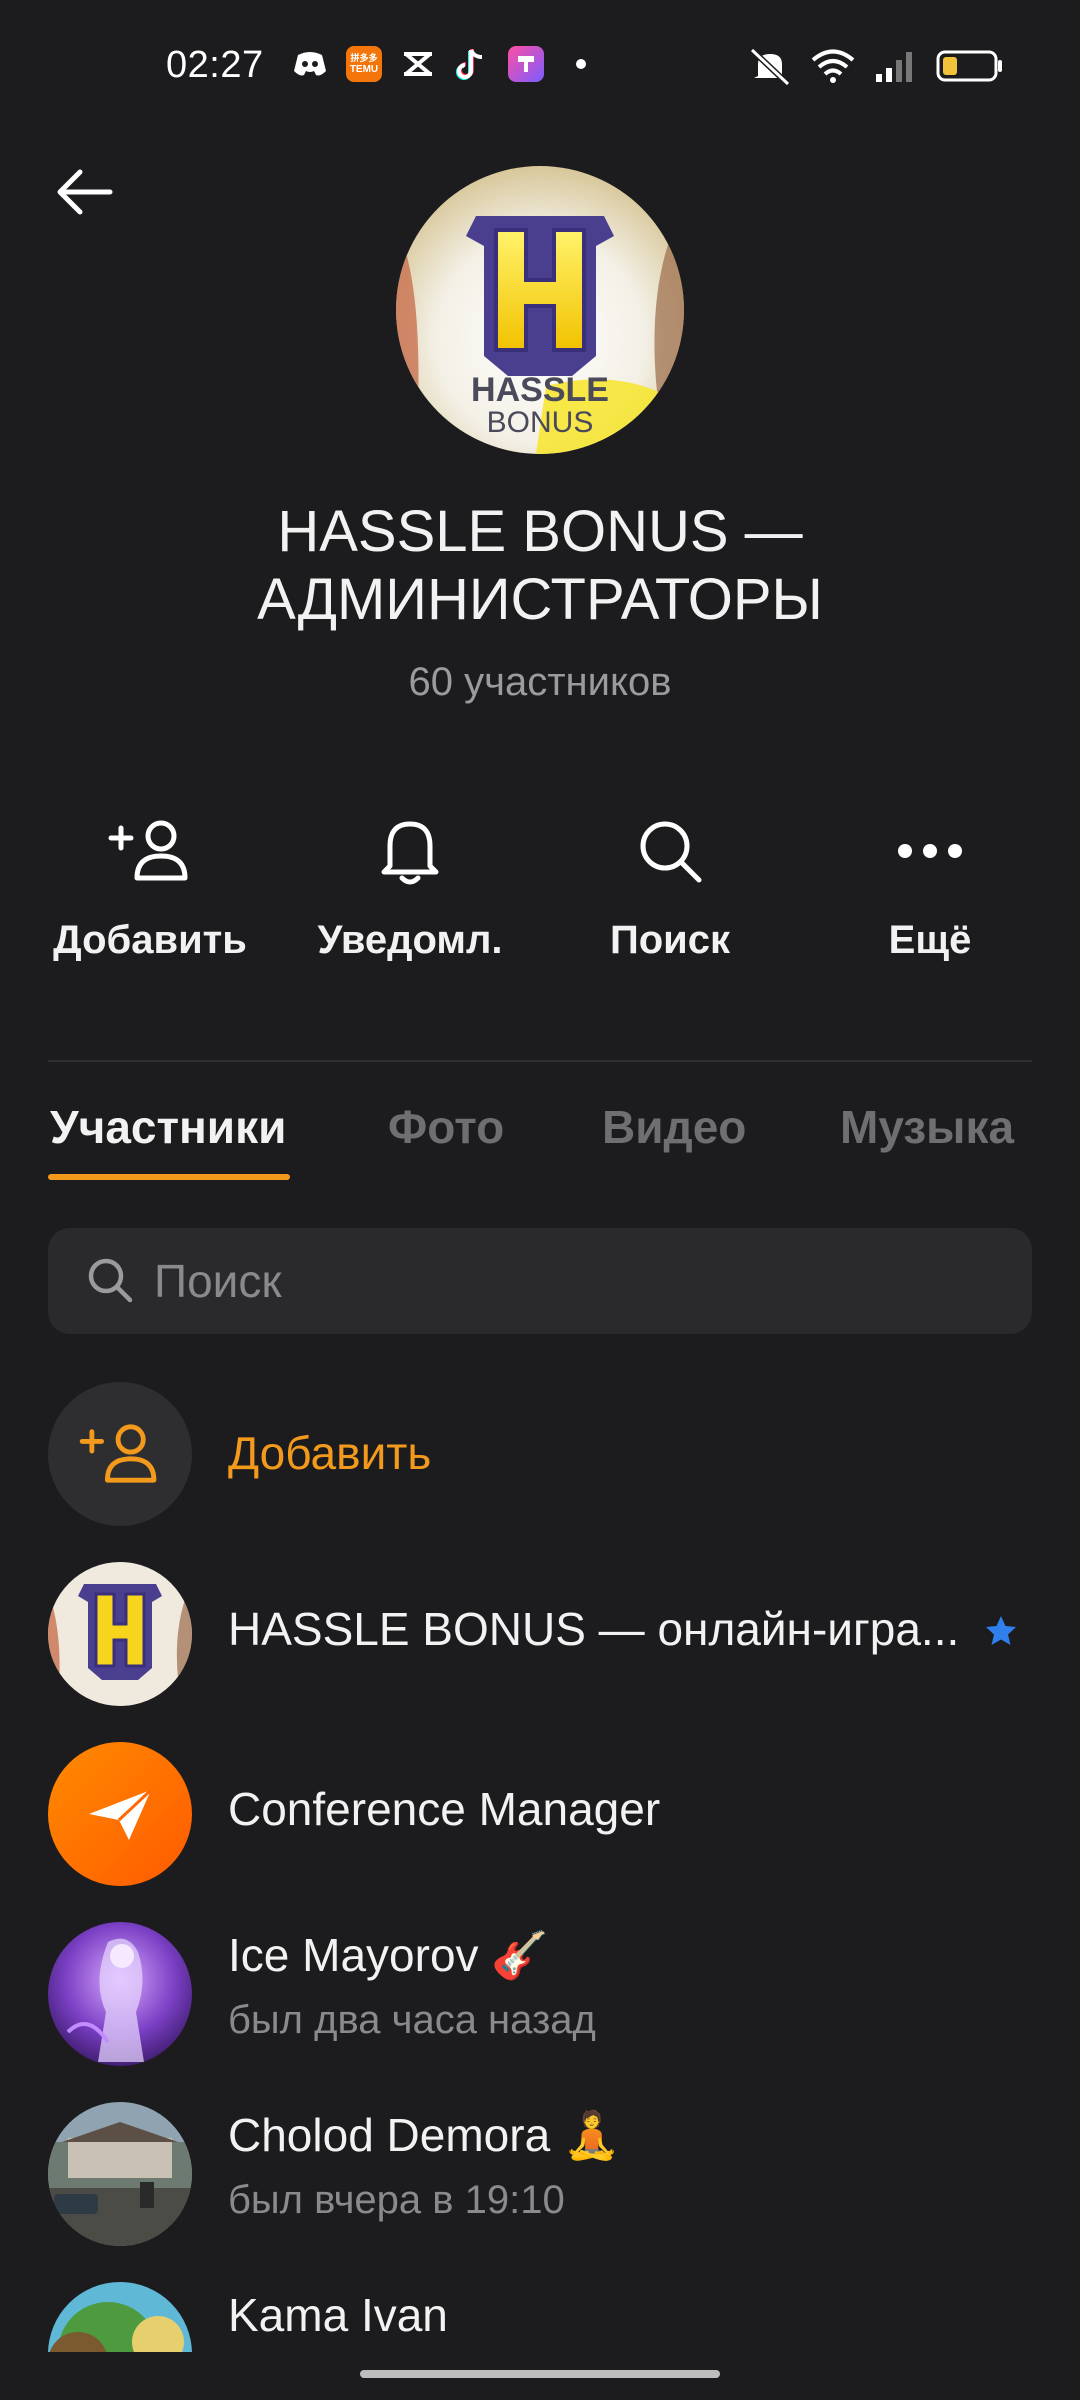  What do you see at coordinates (540, 390) in the screenshot?
I see `svg-text: HASSLE` at bounding box center [540, 390].